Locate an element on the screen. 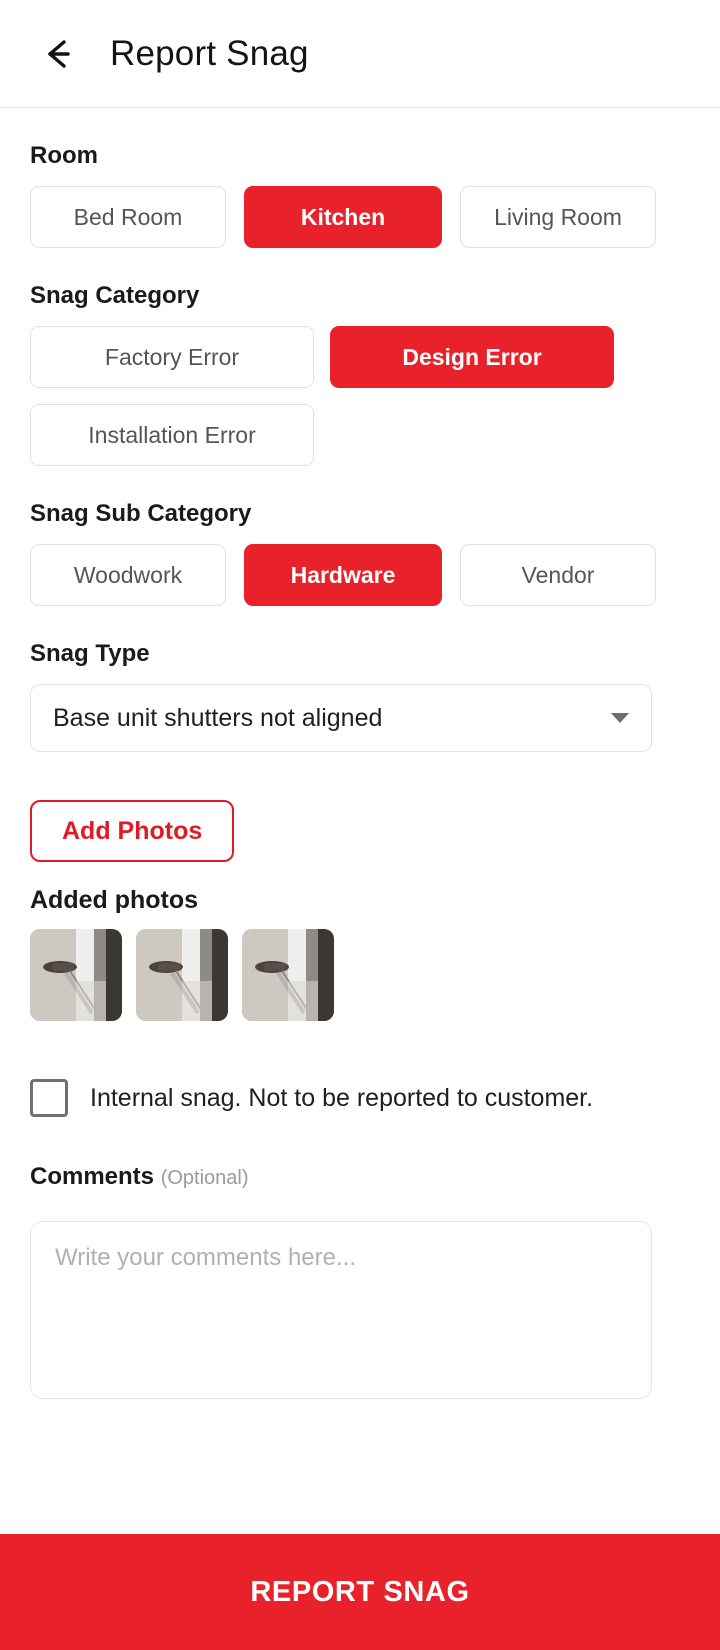 The height and width of the screenshot is (1650, 720). comments-input is located at coordinates (341, 1310).